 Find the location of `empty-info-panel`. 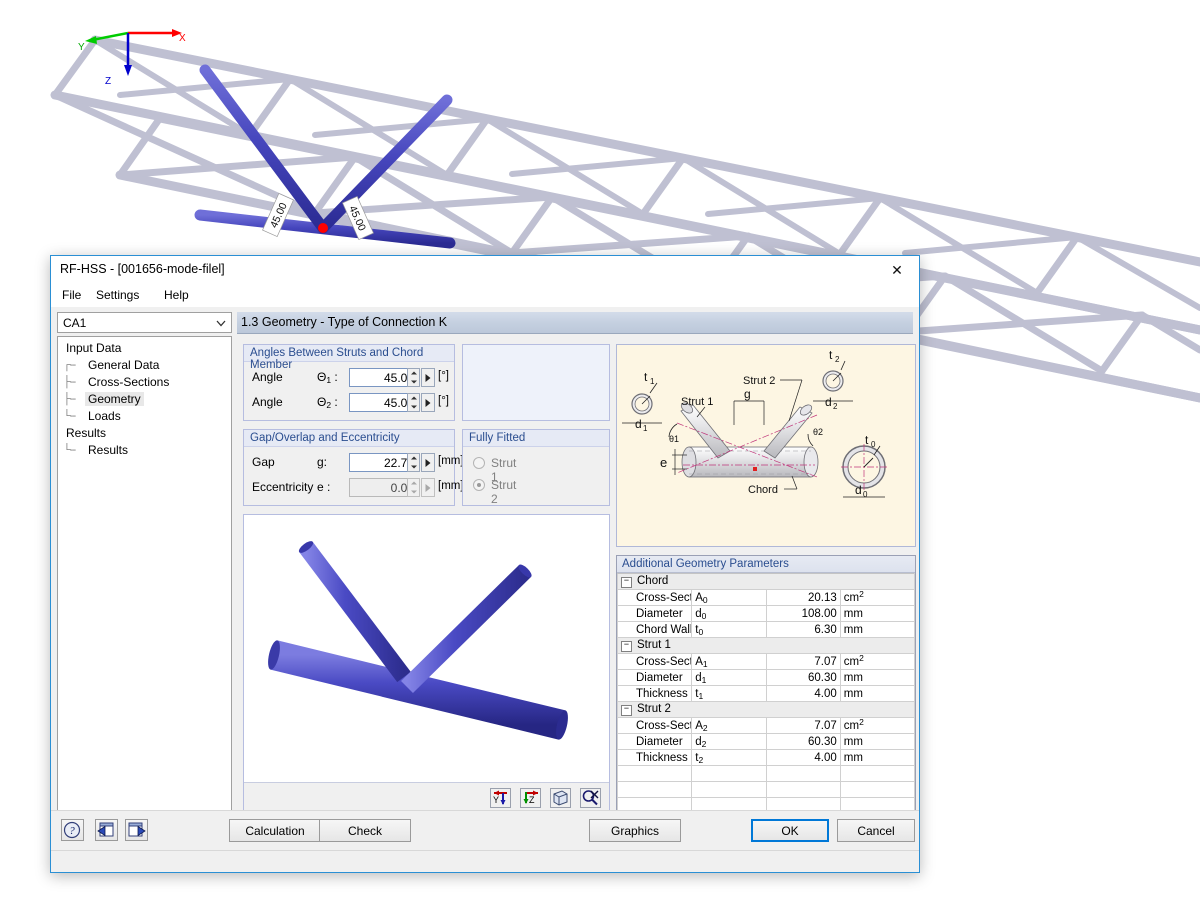

empty-info-panel is located at coordinates (536, 382).